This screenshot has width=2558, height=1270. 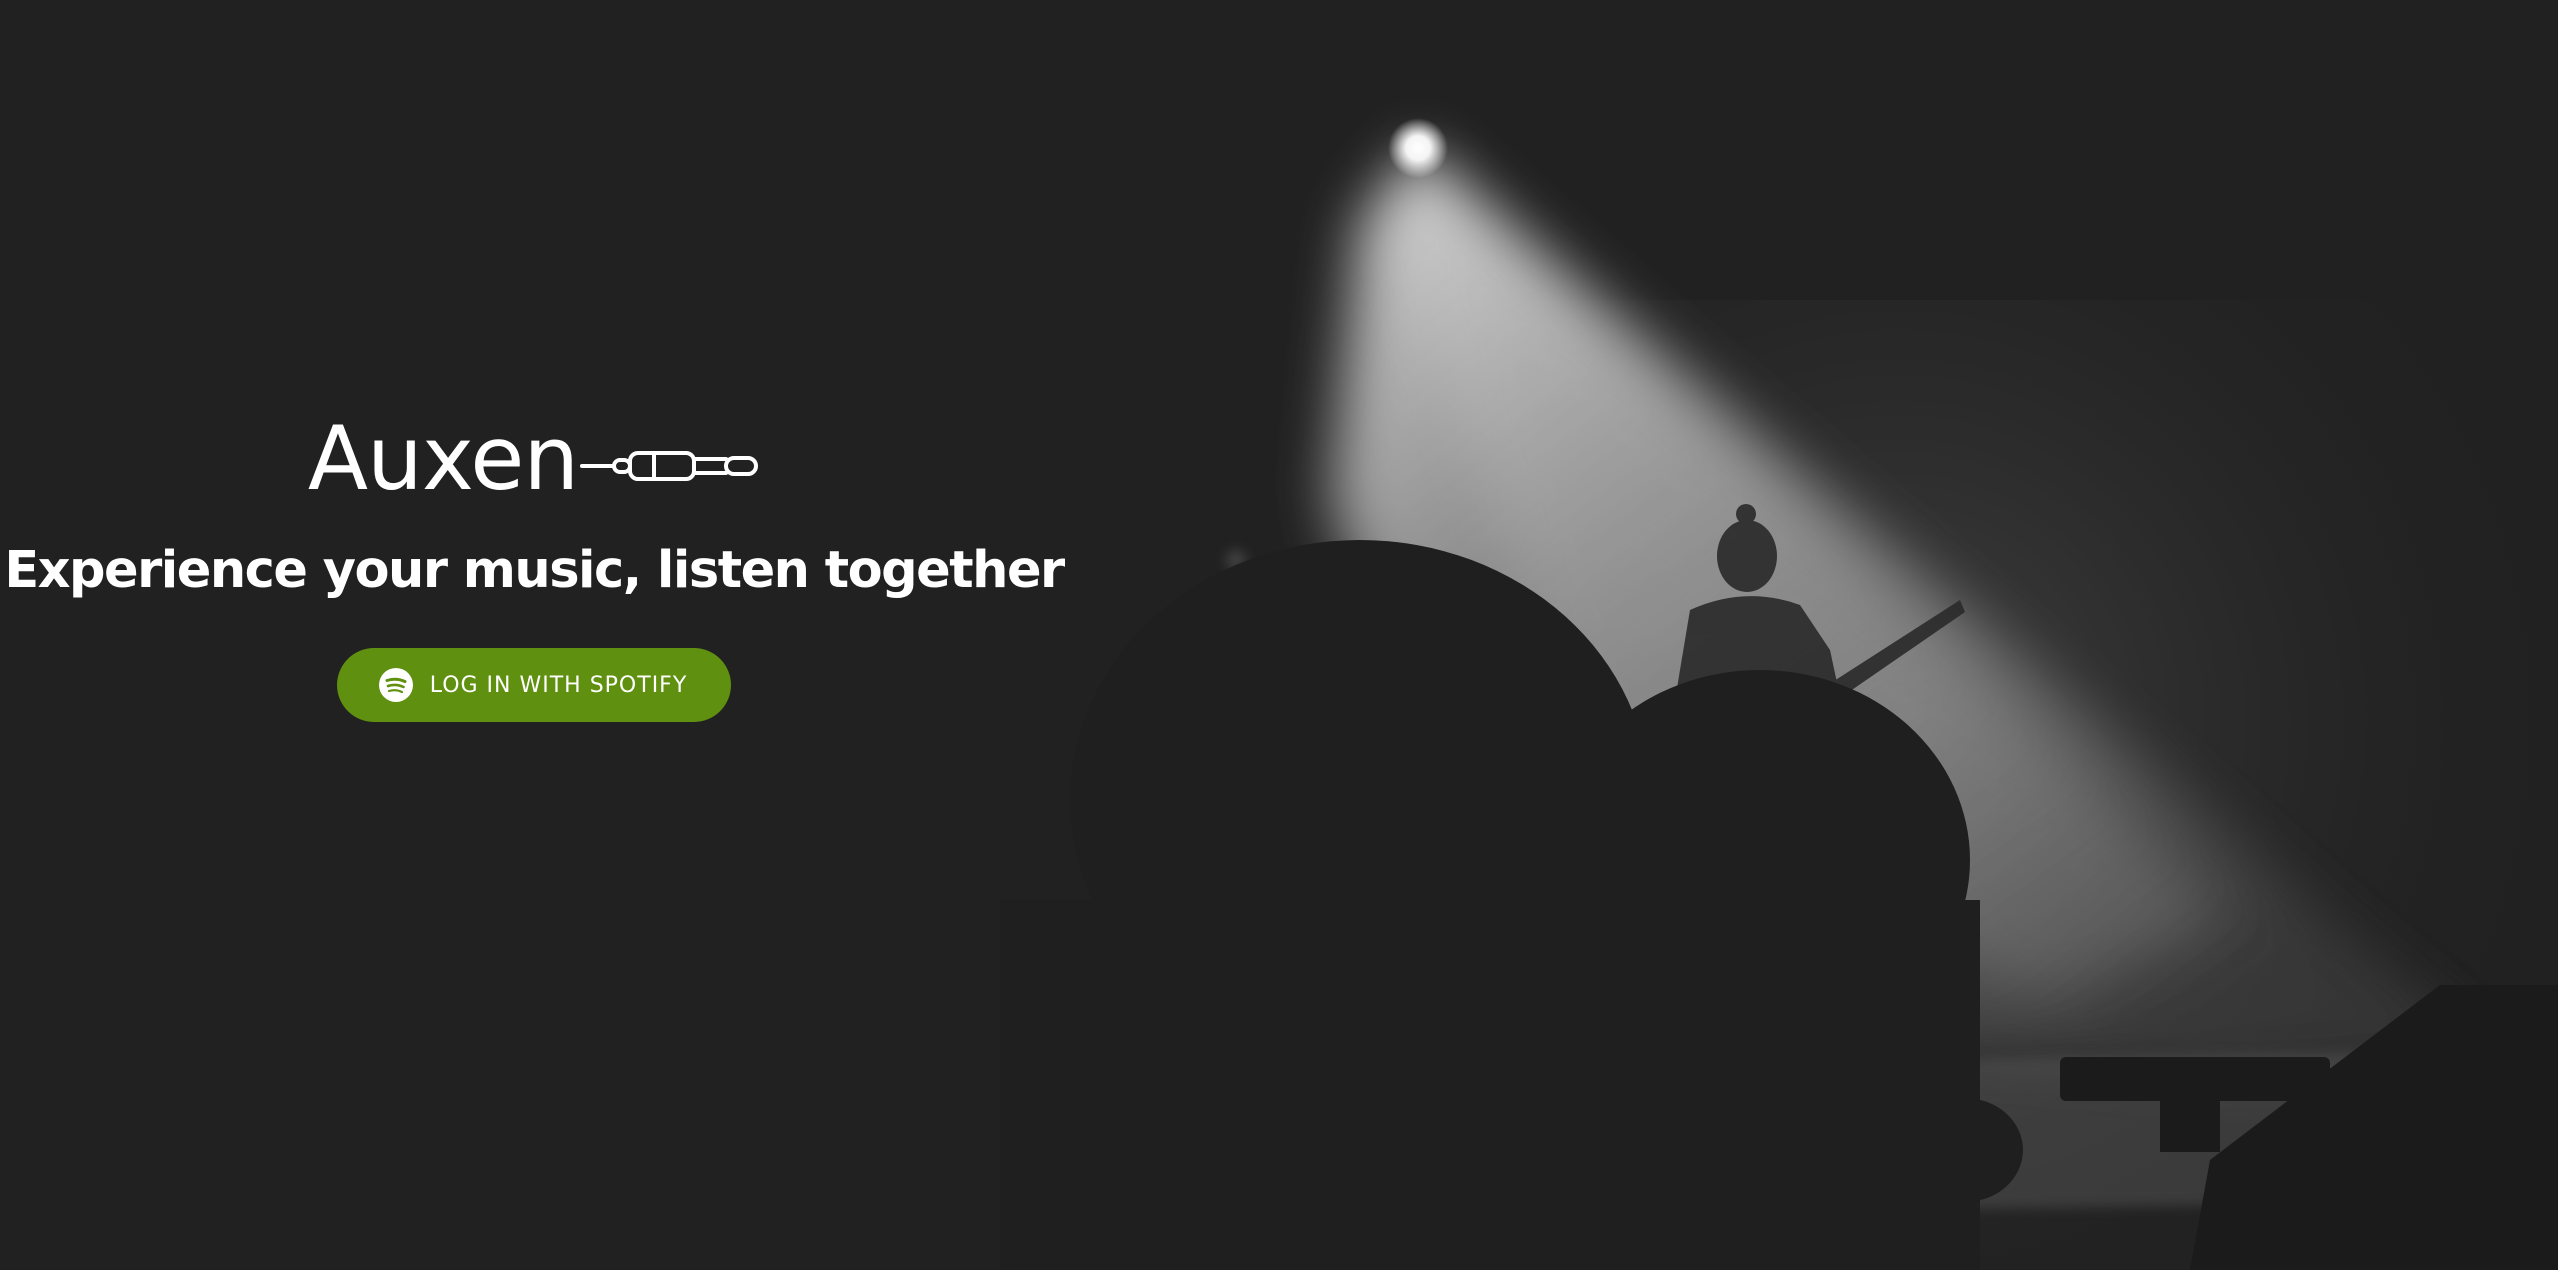 I want to click on login-button-label: LOG IN WITH SPOTIFY, so click(x=558, y=685).